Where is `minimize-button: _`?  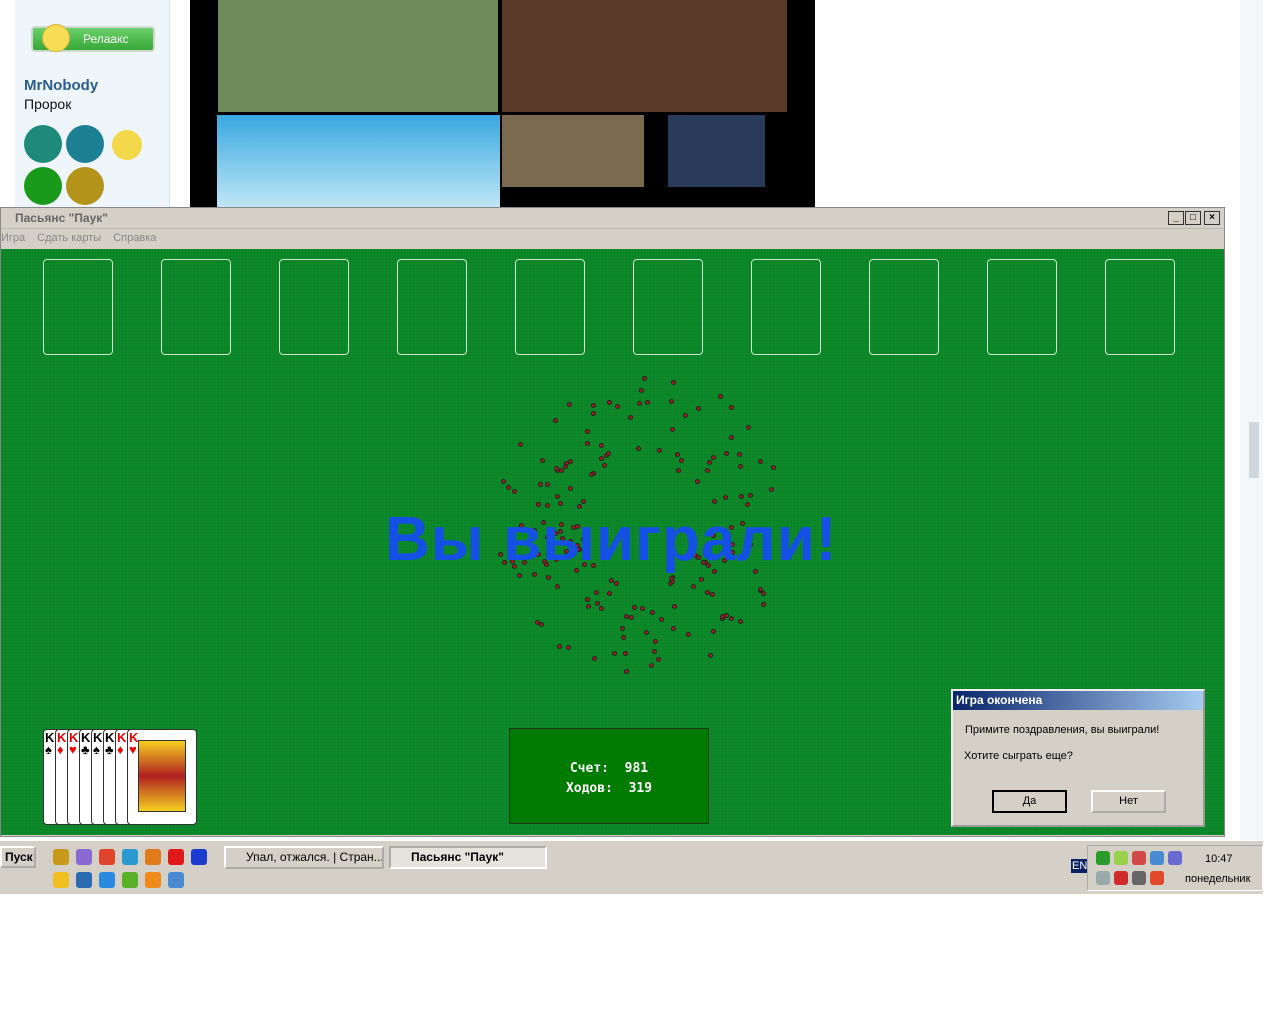
minimize-button: _ is located at coordinates (1176, 218).